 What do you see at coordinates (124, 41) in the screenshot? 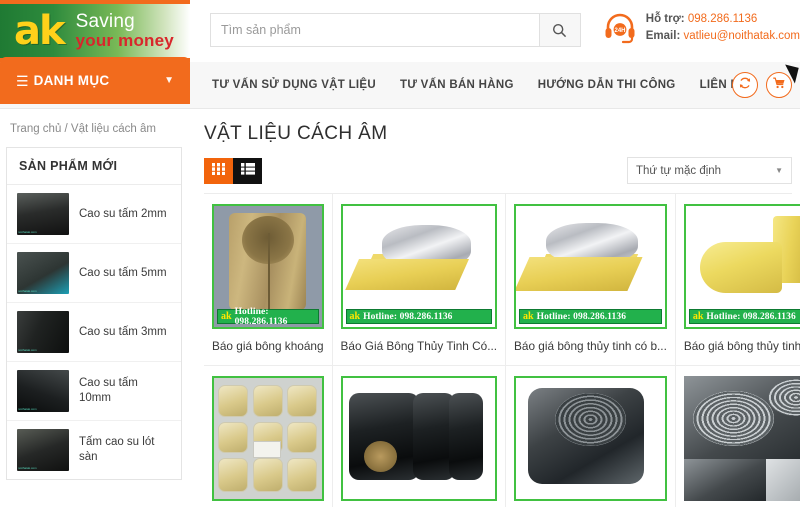
I see `logo-tagline-line2: your money` at bounding box center [124, 41].